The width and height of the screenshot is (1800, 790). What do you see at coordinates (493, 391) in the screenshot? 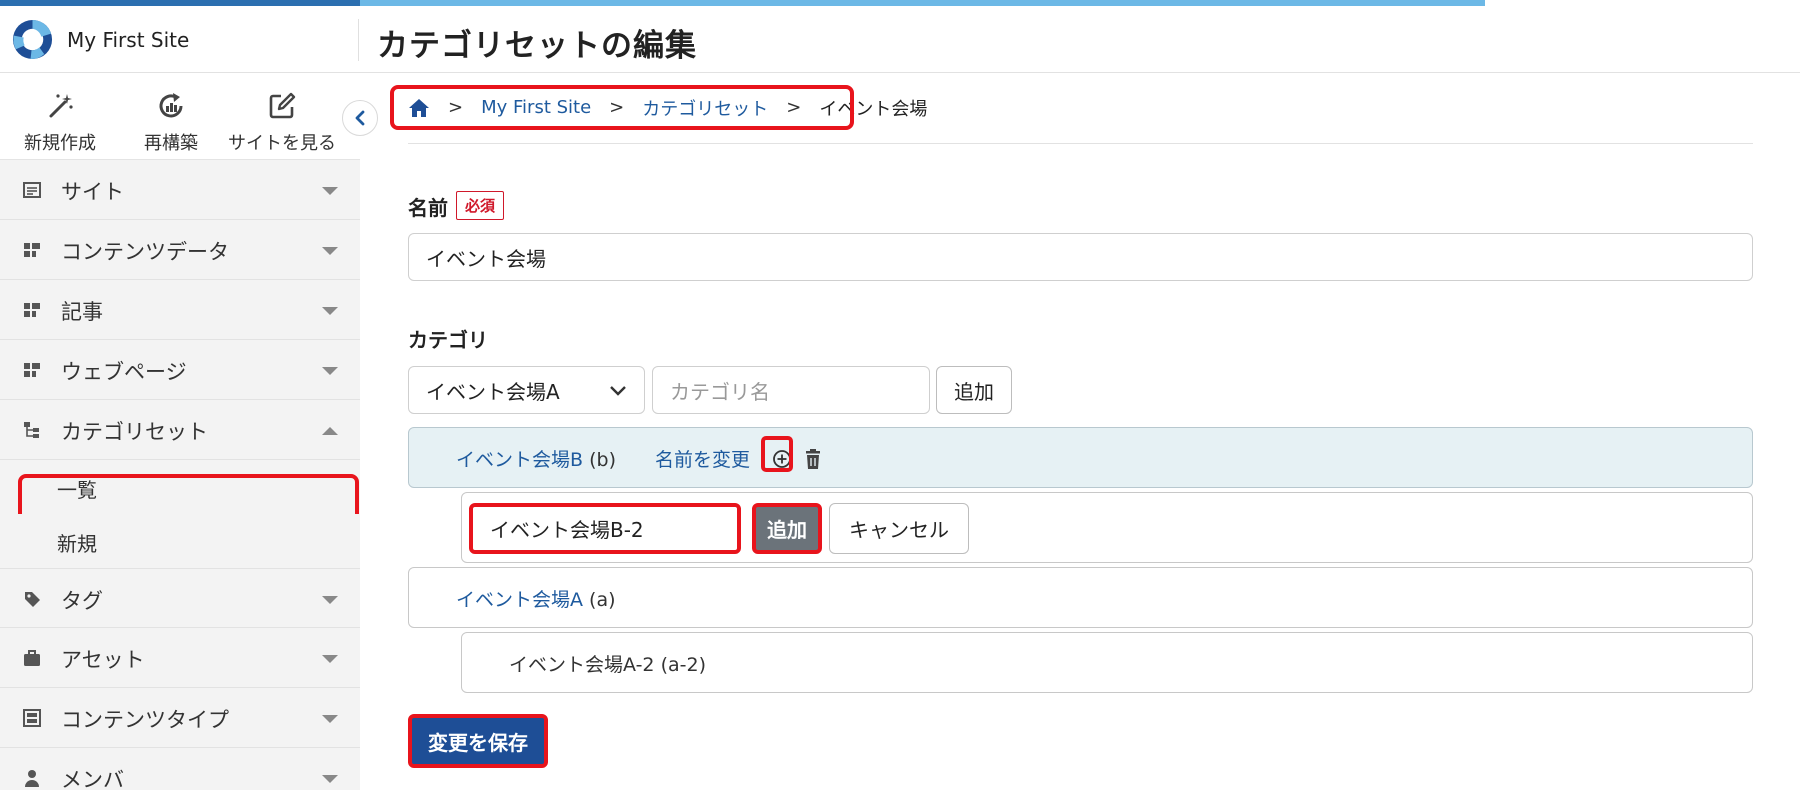
I see `parent-category-select-value: イベント会場A` at bounding box center [493, 391].